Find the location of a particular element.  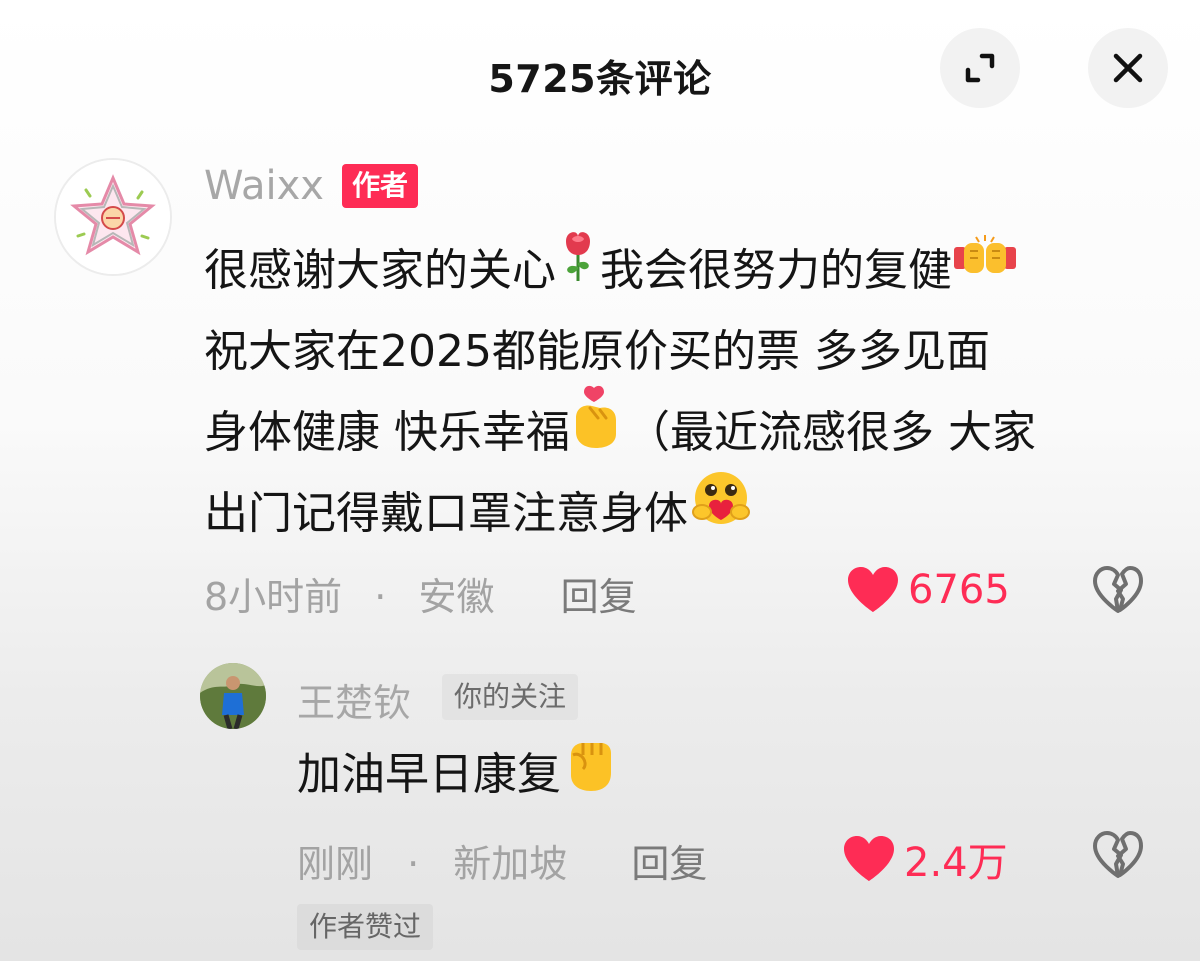

reply-like-count: 2.4万 is located at coordinates (956, 863).